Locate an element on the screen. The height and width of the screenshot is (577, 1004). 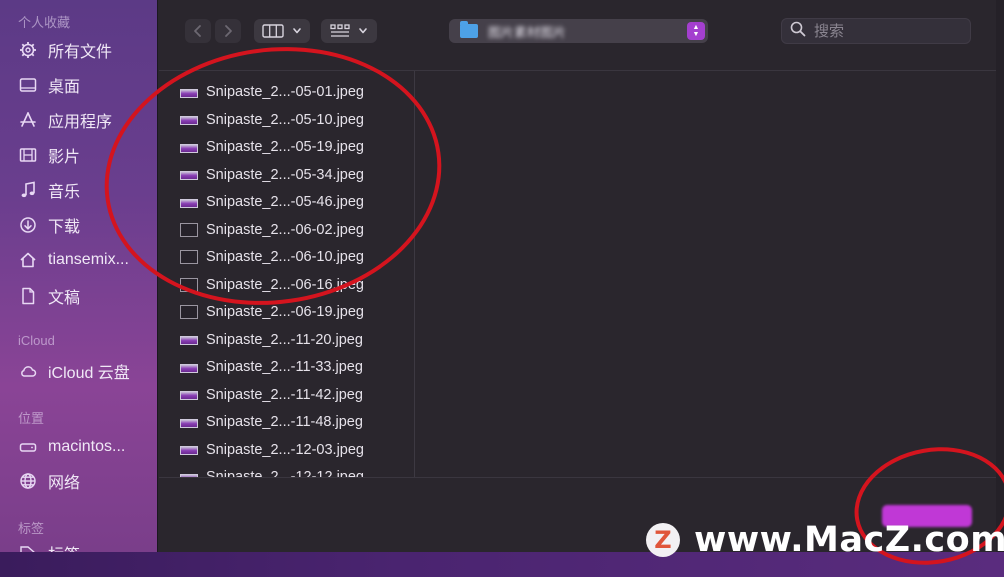
sidebar-item-all-files: 所有文件 is located at coordinates (86, 50).